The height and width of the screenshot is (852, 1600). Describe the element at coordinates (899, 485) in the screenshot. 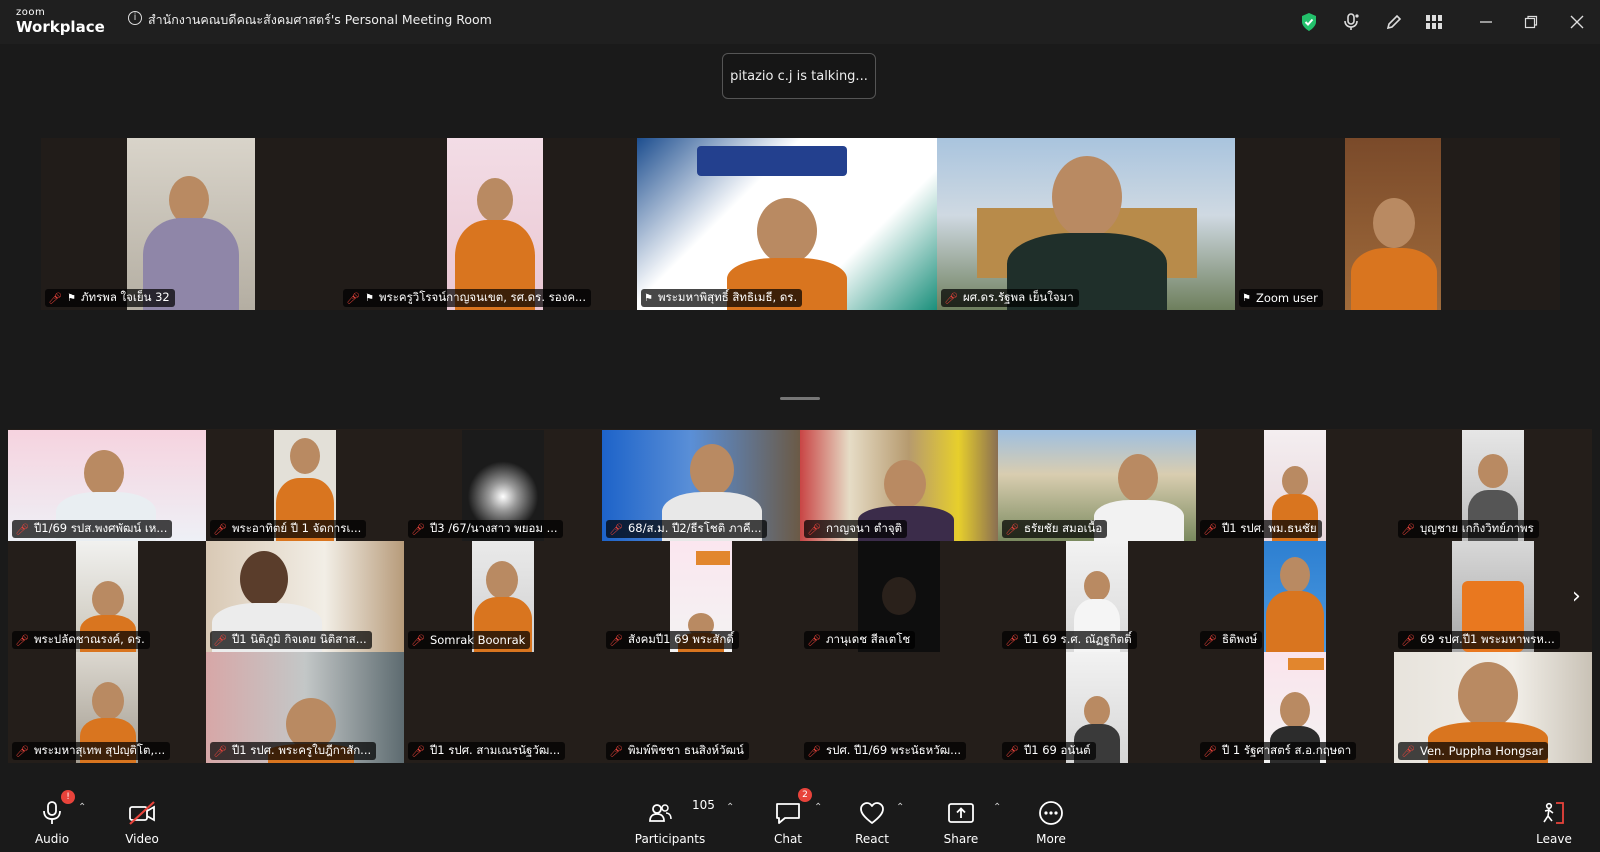

I see `video-tile: 🎤︎ กาญจนา ตำจุติ` at that location.